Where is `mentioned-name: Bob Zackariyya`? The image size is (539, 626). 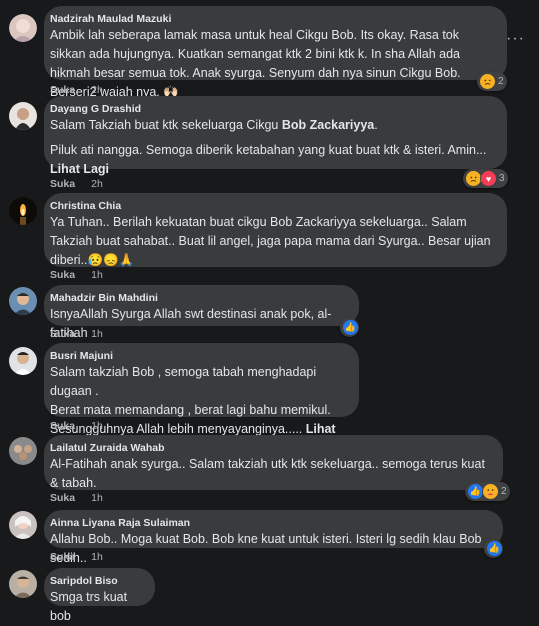 mentioned-name: Bob Zackariyya is located at coordinates (328, 125).